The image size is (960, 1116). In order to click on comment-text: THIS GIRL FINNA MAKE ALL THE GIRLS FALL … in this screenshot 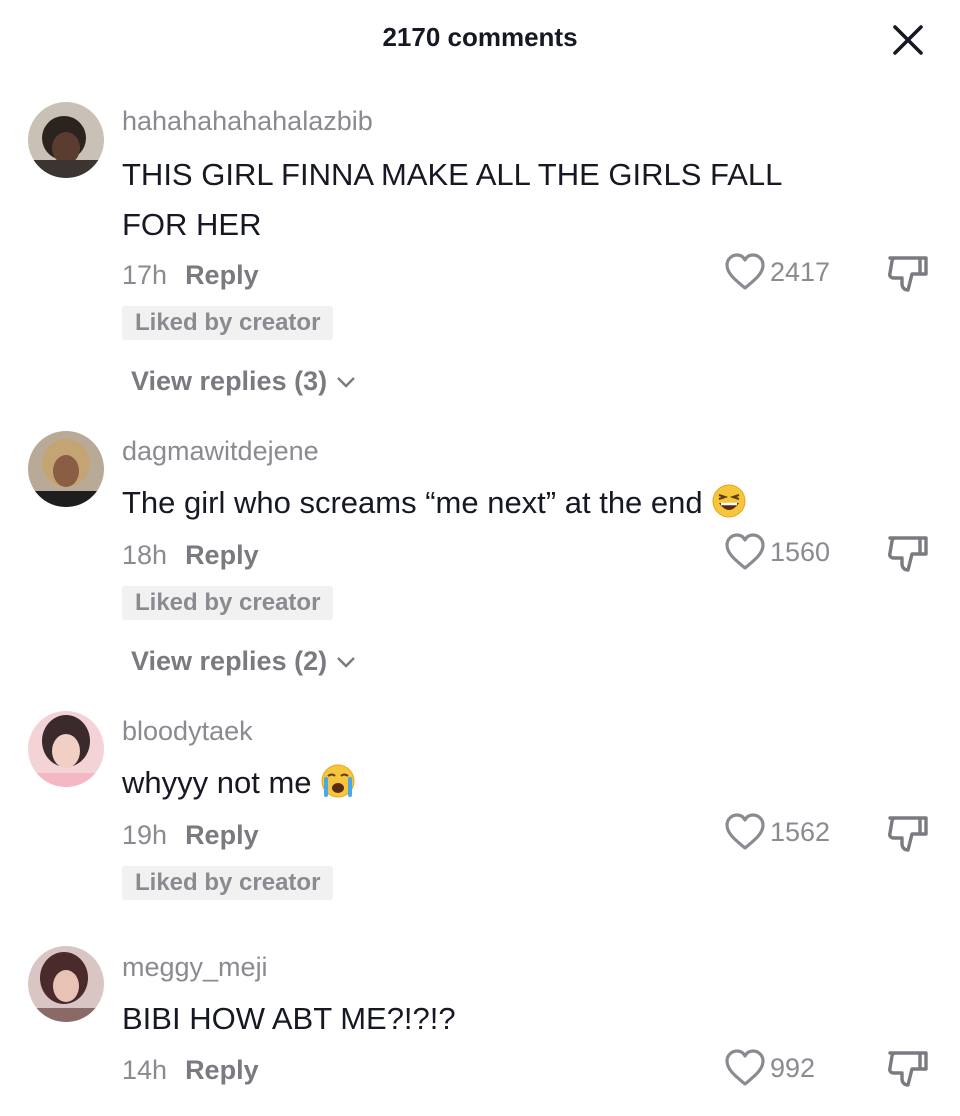, I will do `click(452, 199)`.